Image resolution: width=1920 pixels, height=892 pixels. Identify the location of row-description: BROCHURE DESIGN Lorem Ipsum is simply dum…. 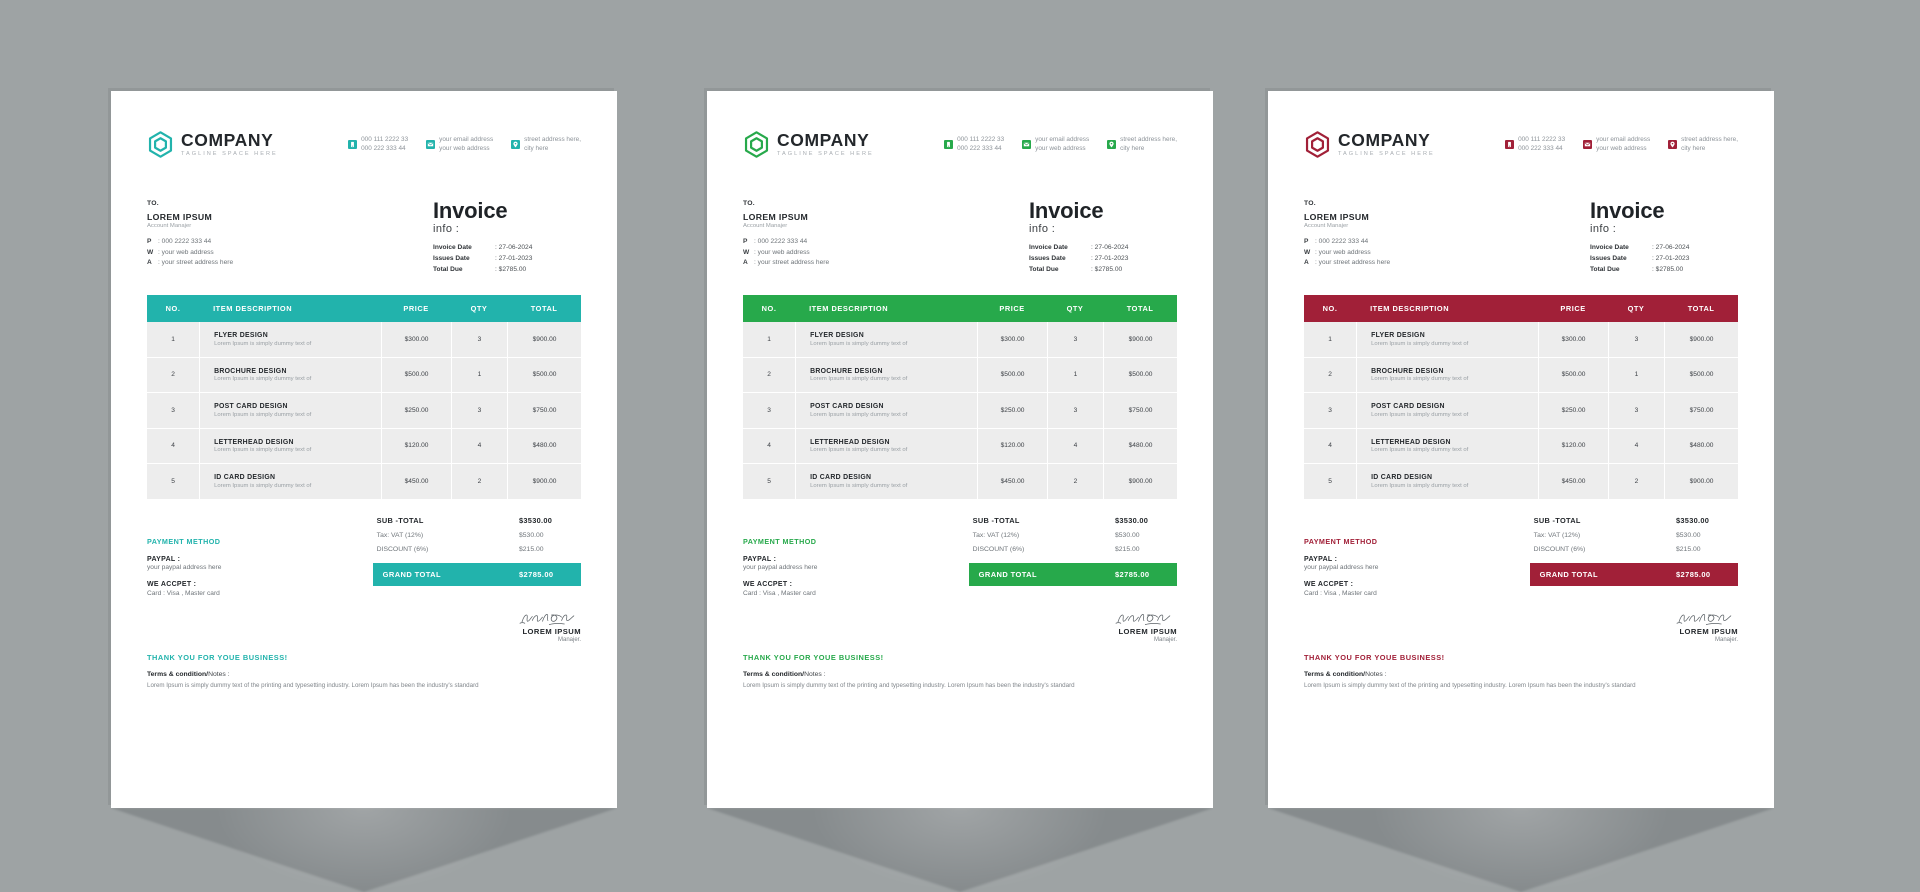
(1447, 375).